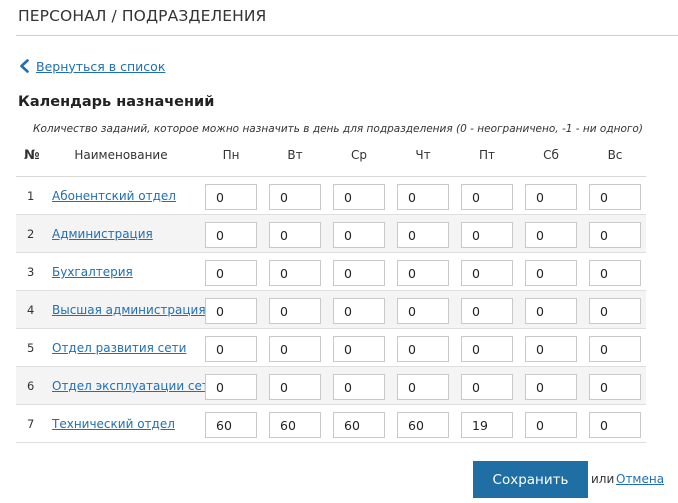 This screenshot has width=678, height=503. I want to click on department-link: Отдел эксплуатации сети, so click(134, 386).